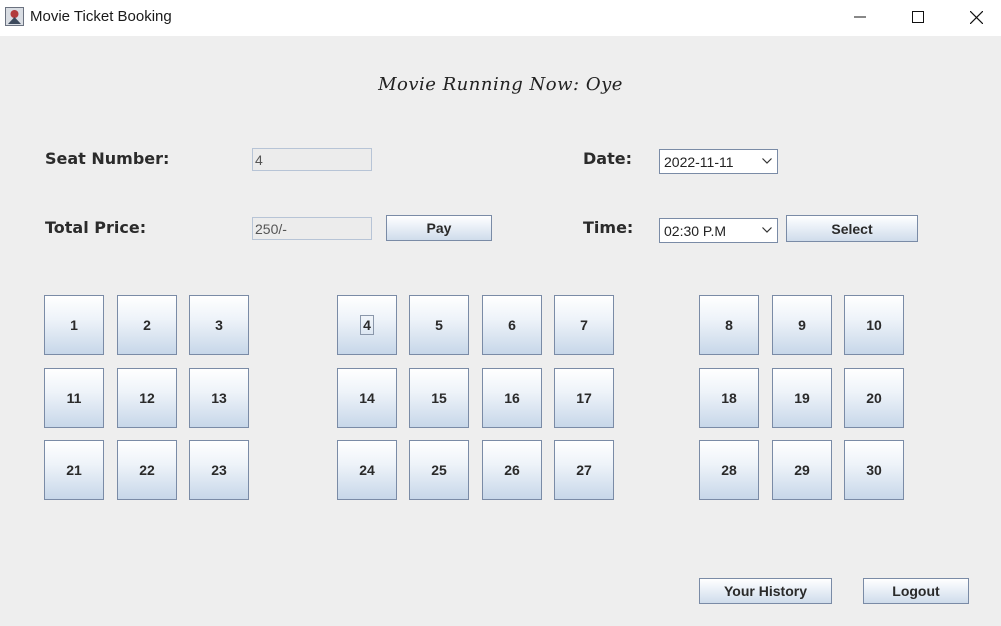 The width and height of the screenshot is (1001, 626). What do you see at coordinates (852, 228) in the screenshot?
I see `select-button: Select` at bounding box center [852, 228].